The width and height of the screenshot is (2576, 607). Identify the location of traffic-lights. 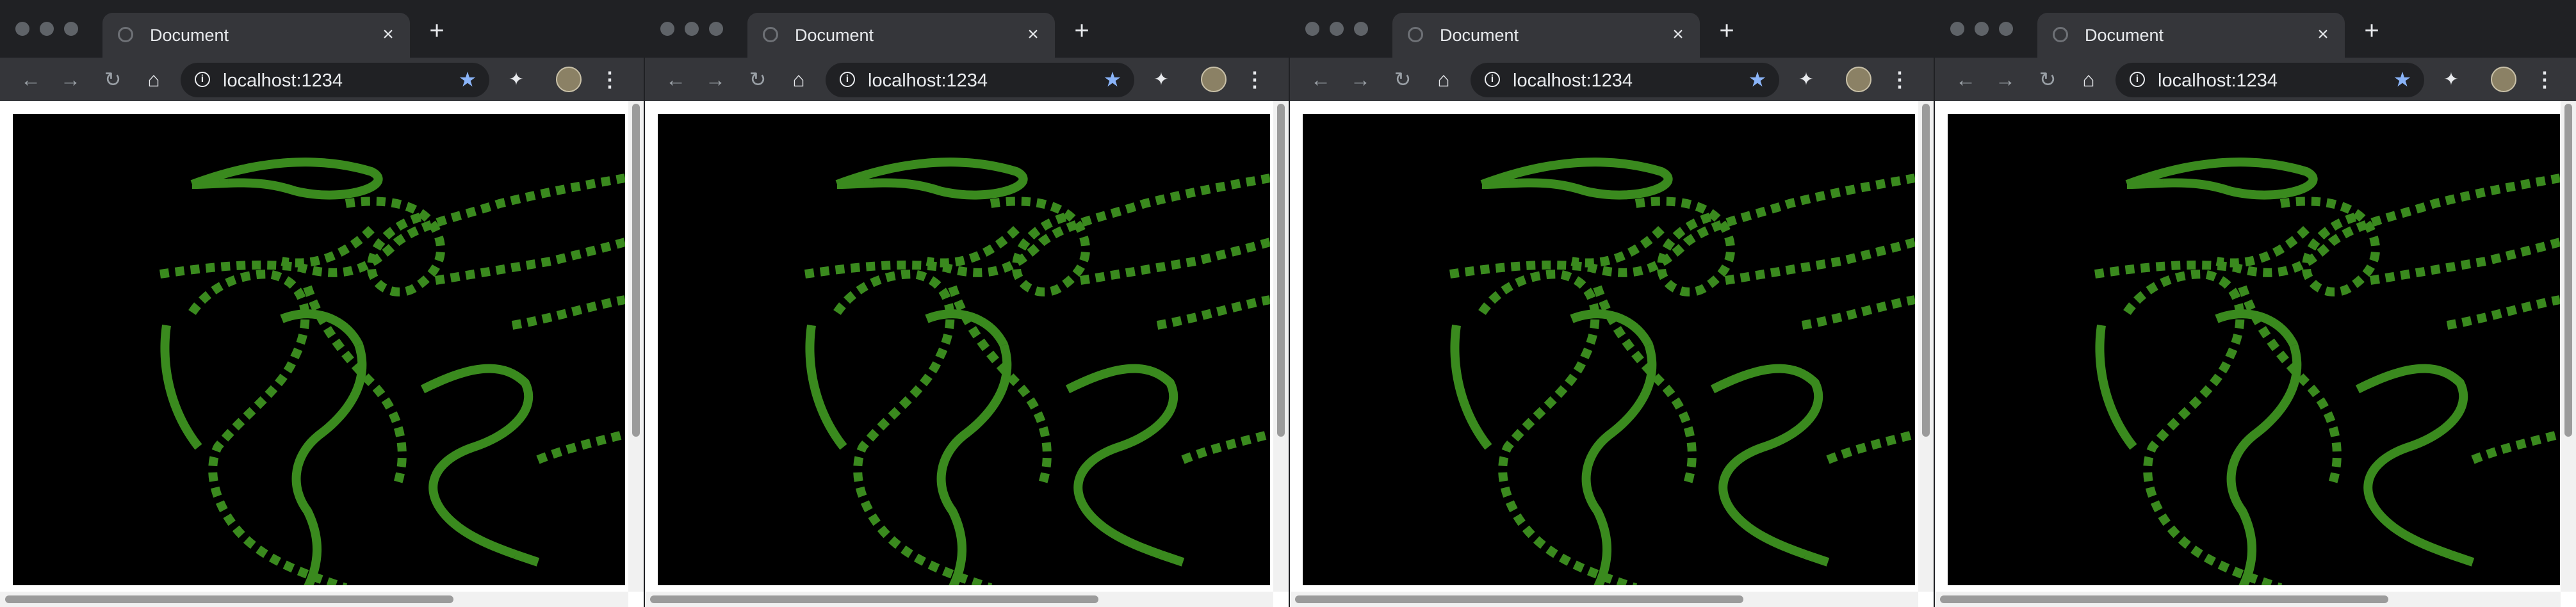
(1981, 29).